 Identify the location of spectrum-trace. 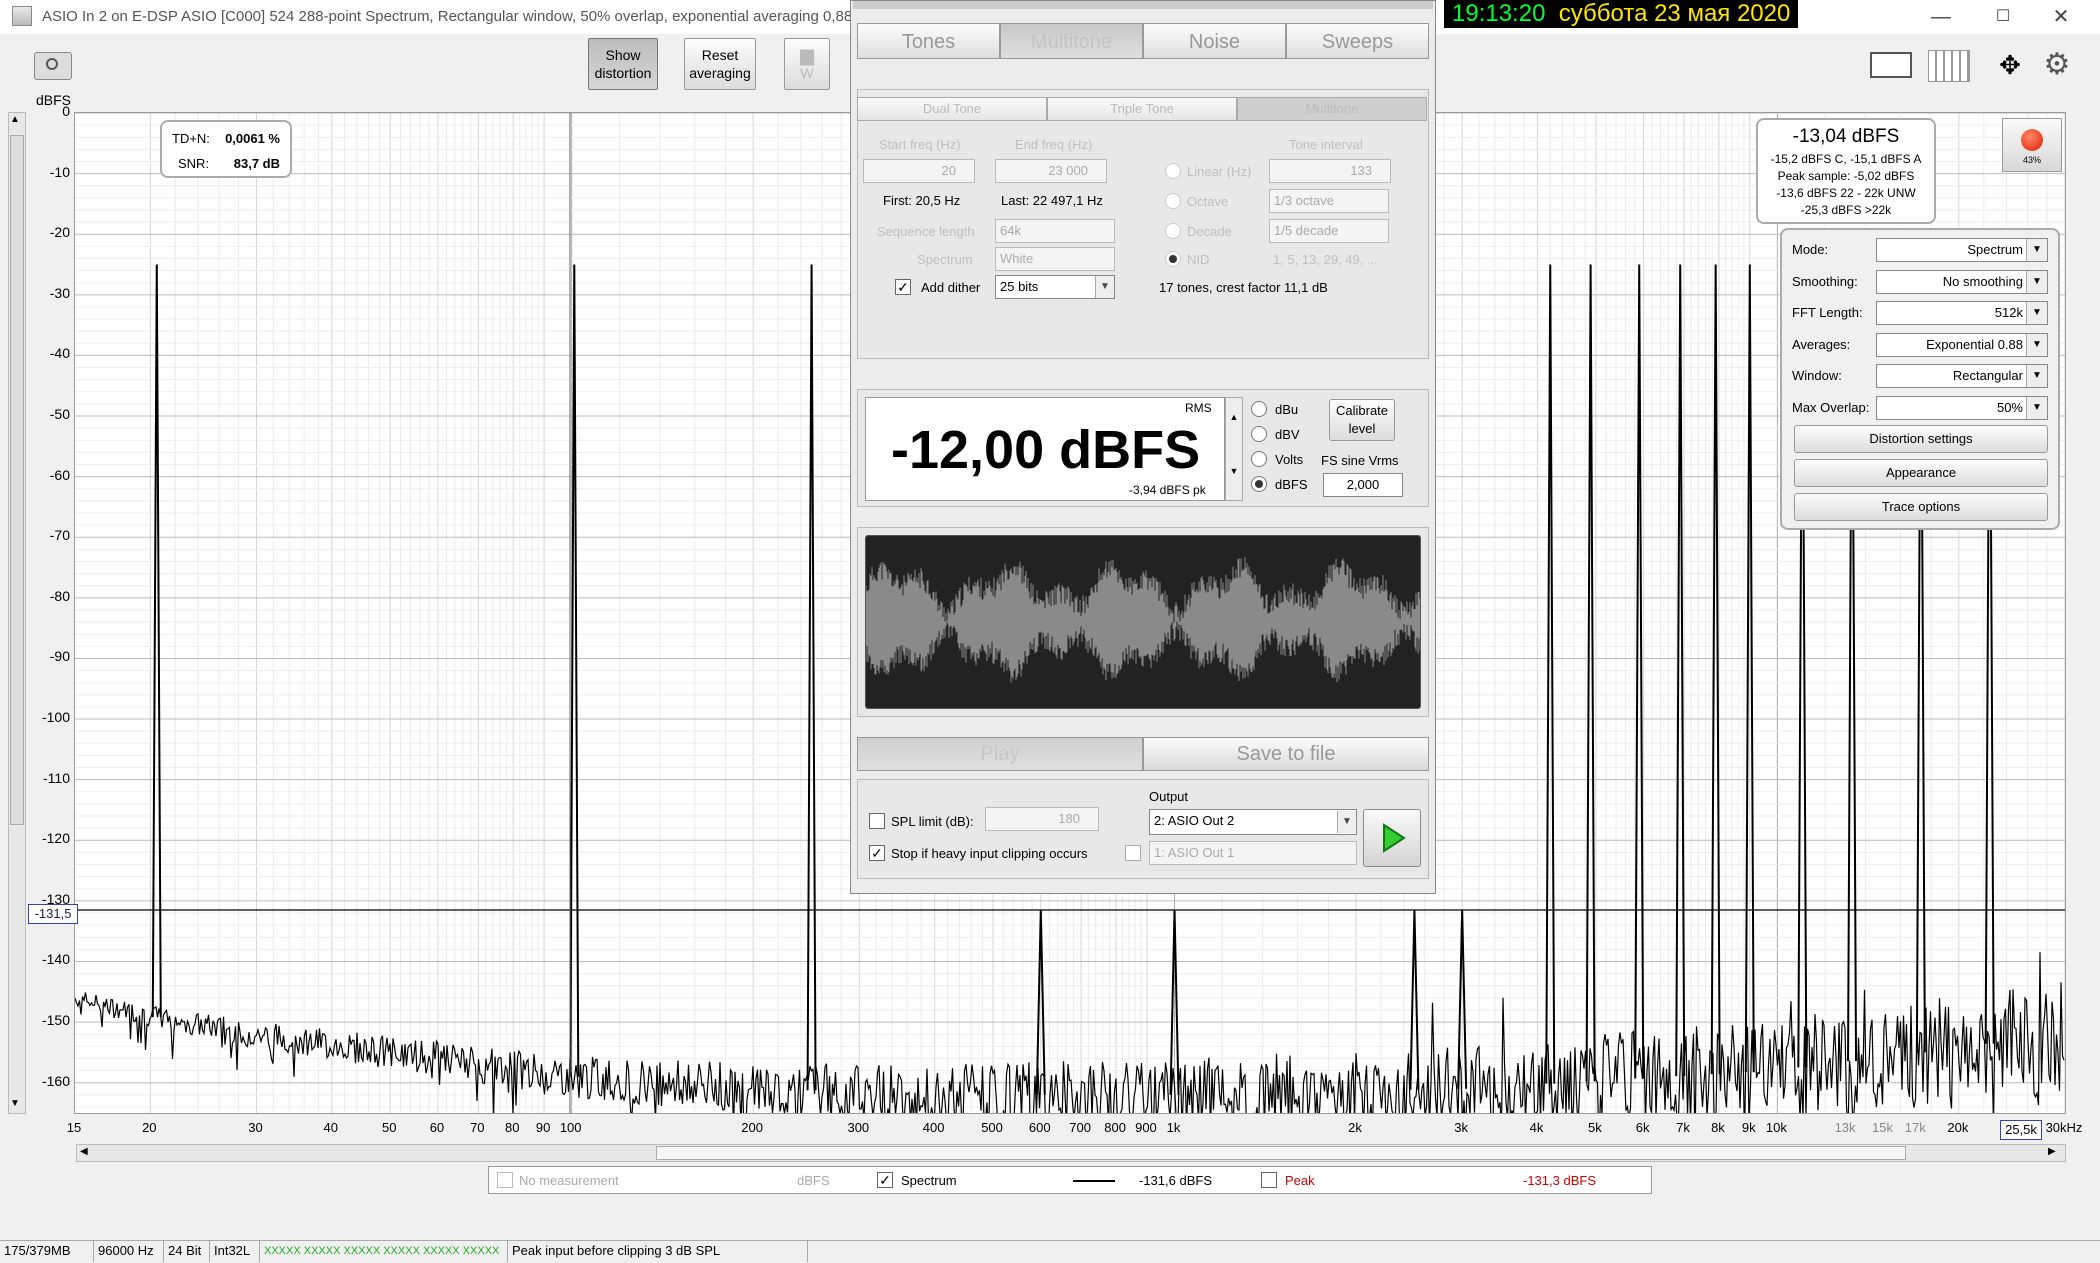
(1070, 1032).